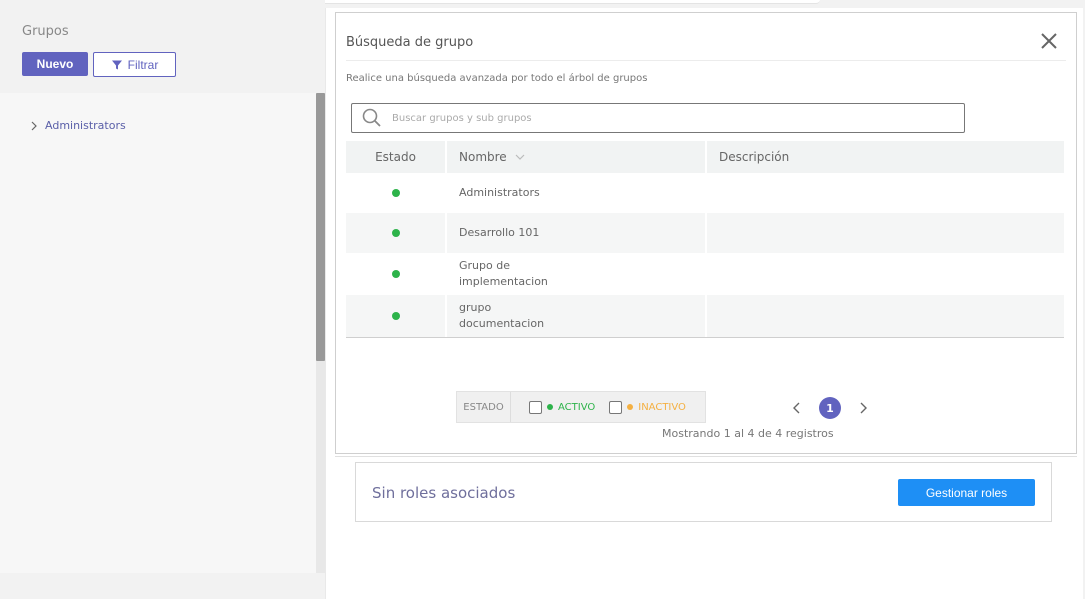 This screenshot has width=1085, height=599. What do you see at coordinates (575, 274) in the screenshot?
I see `name-cell: Grupo de implementacion` at bounding box center [575, 274].